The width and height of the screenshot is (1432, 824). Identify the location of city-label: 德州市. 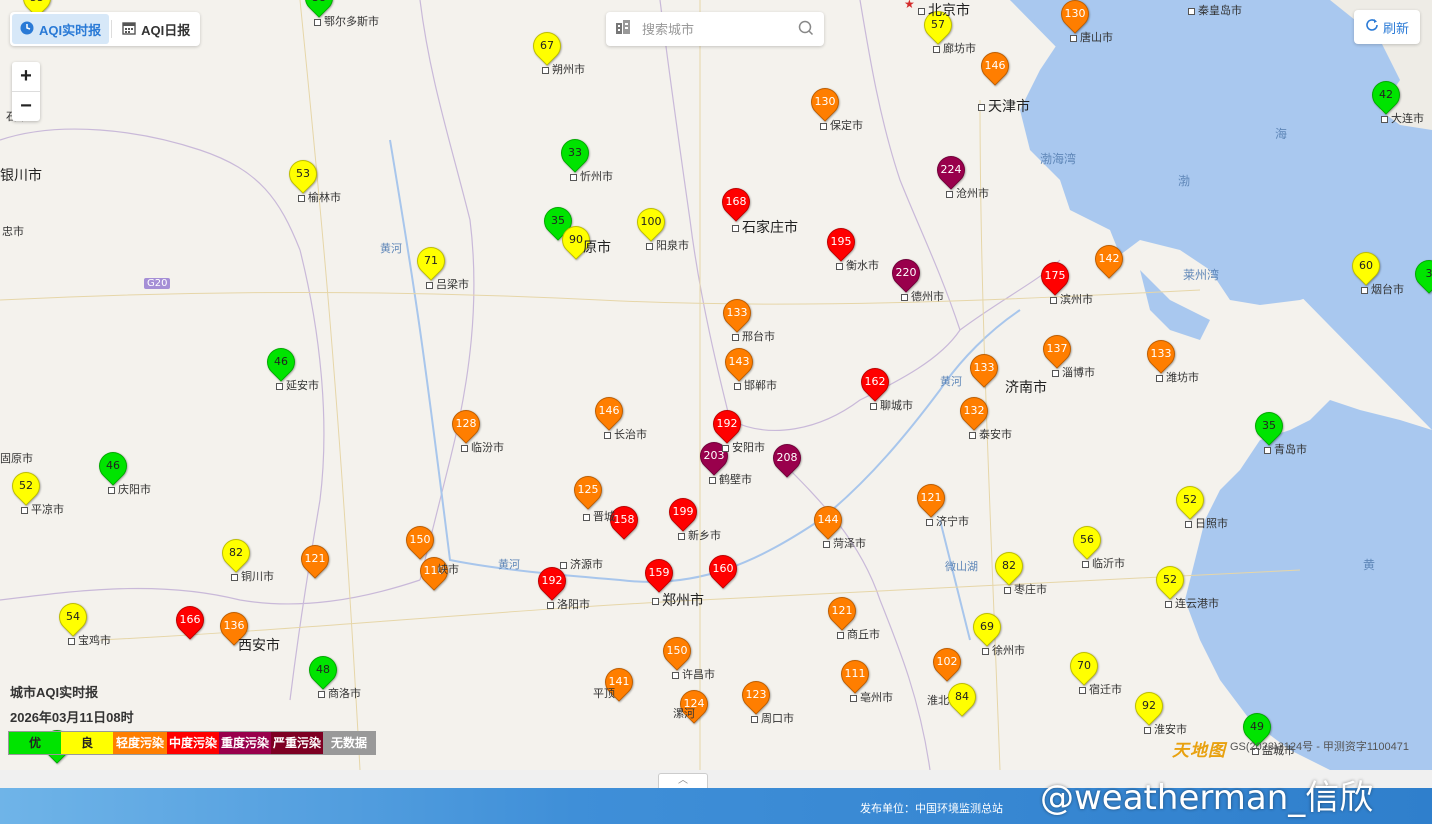
(922, 296).